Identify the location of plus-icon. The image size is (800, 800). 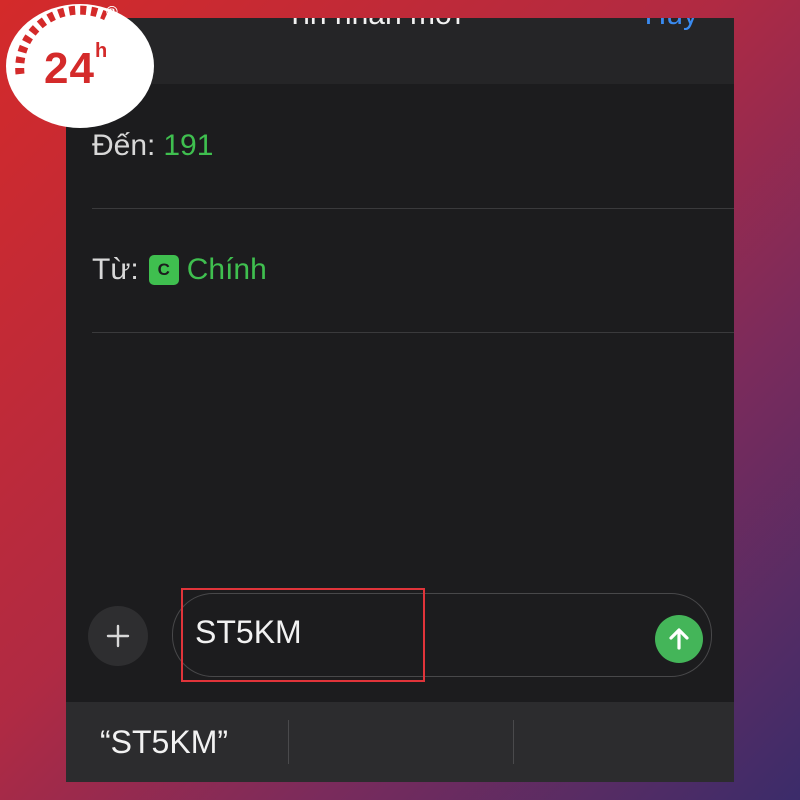
(118, 636).